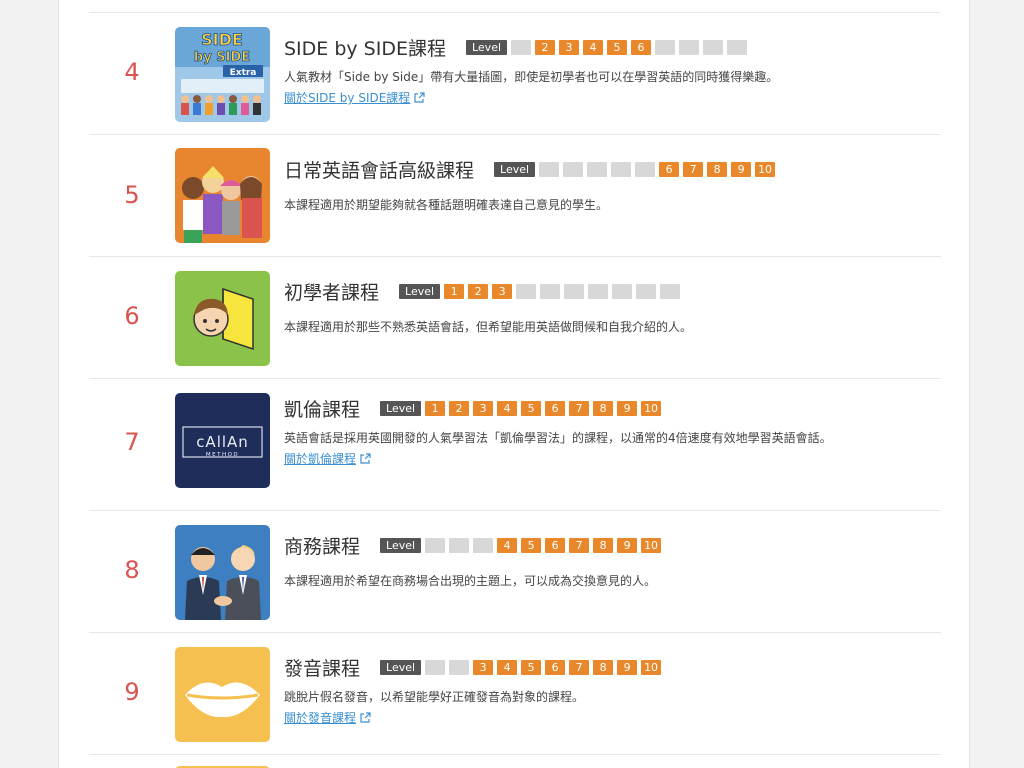  Describe the element at coordinates (515, 6) in the screenshot. I see `divider` at that location.